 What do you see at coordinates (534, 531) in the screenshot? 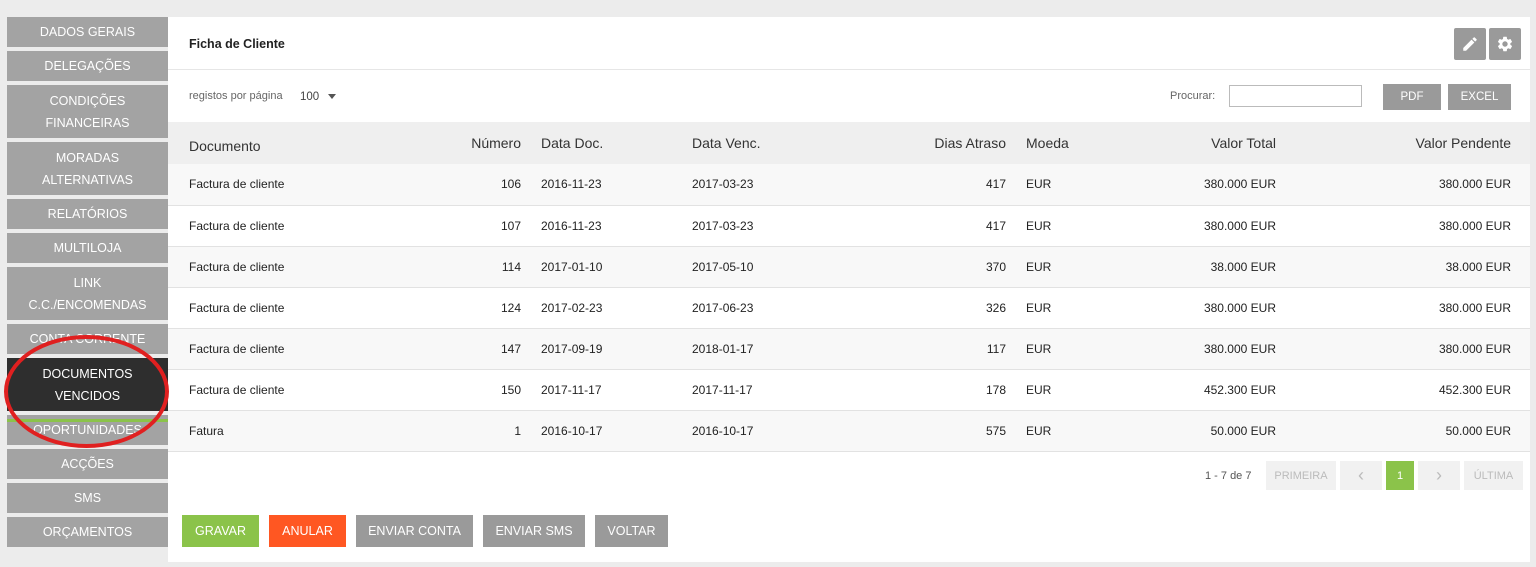
I see `send-sms-button: ENVIAR SMS` at bounding box center [534, 531].